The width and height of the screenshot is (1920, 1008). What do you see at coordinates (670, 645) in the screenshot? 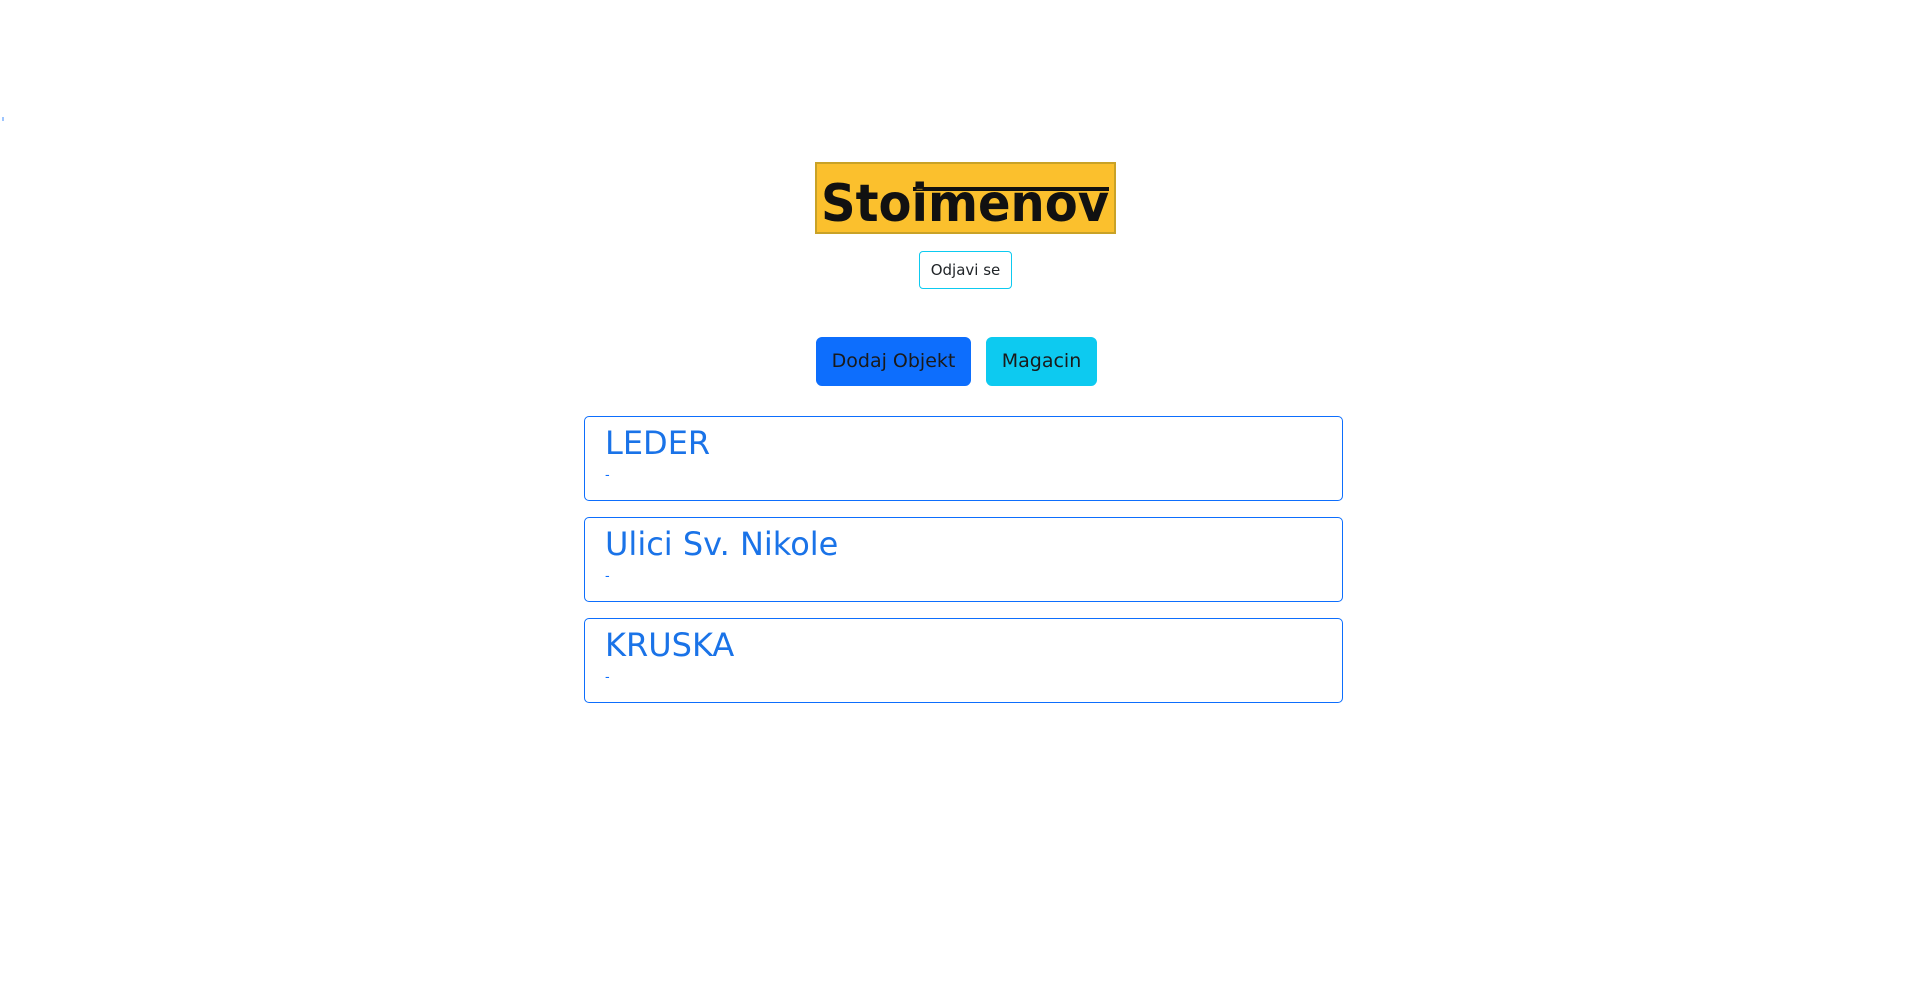
I see `object-title: KRUSKA` at bounding box center [670, 645].